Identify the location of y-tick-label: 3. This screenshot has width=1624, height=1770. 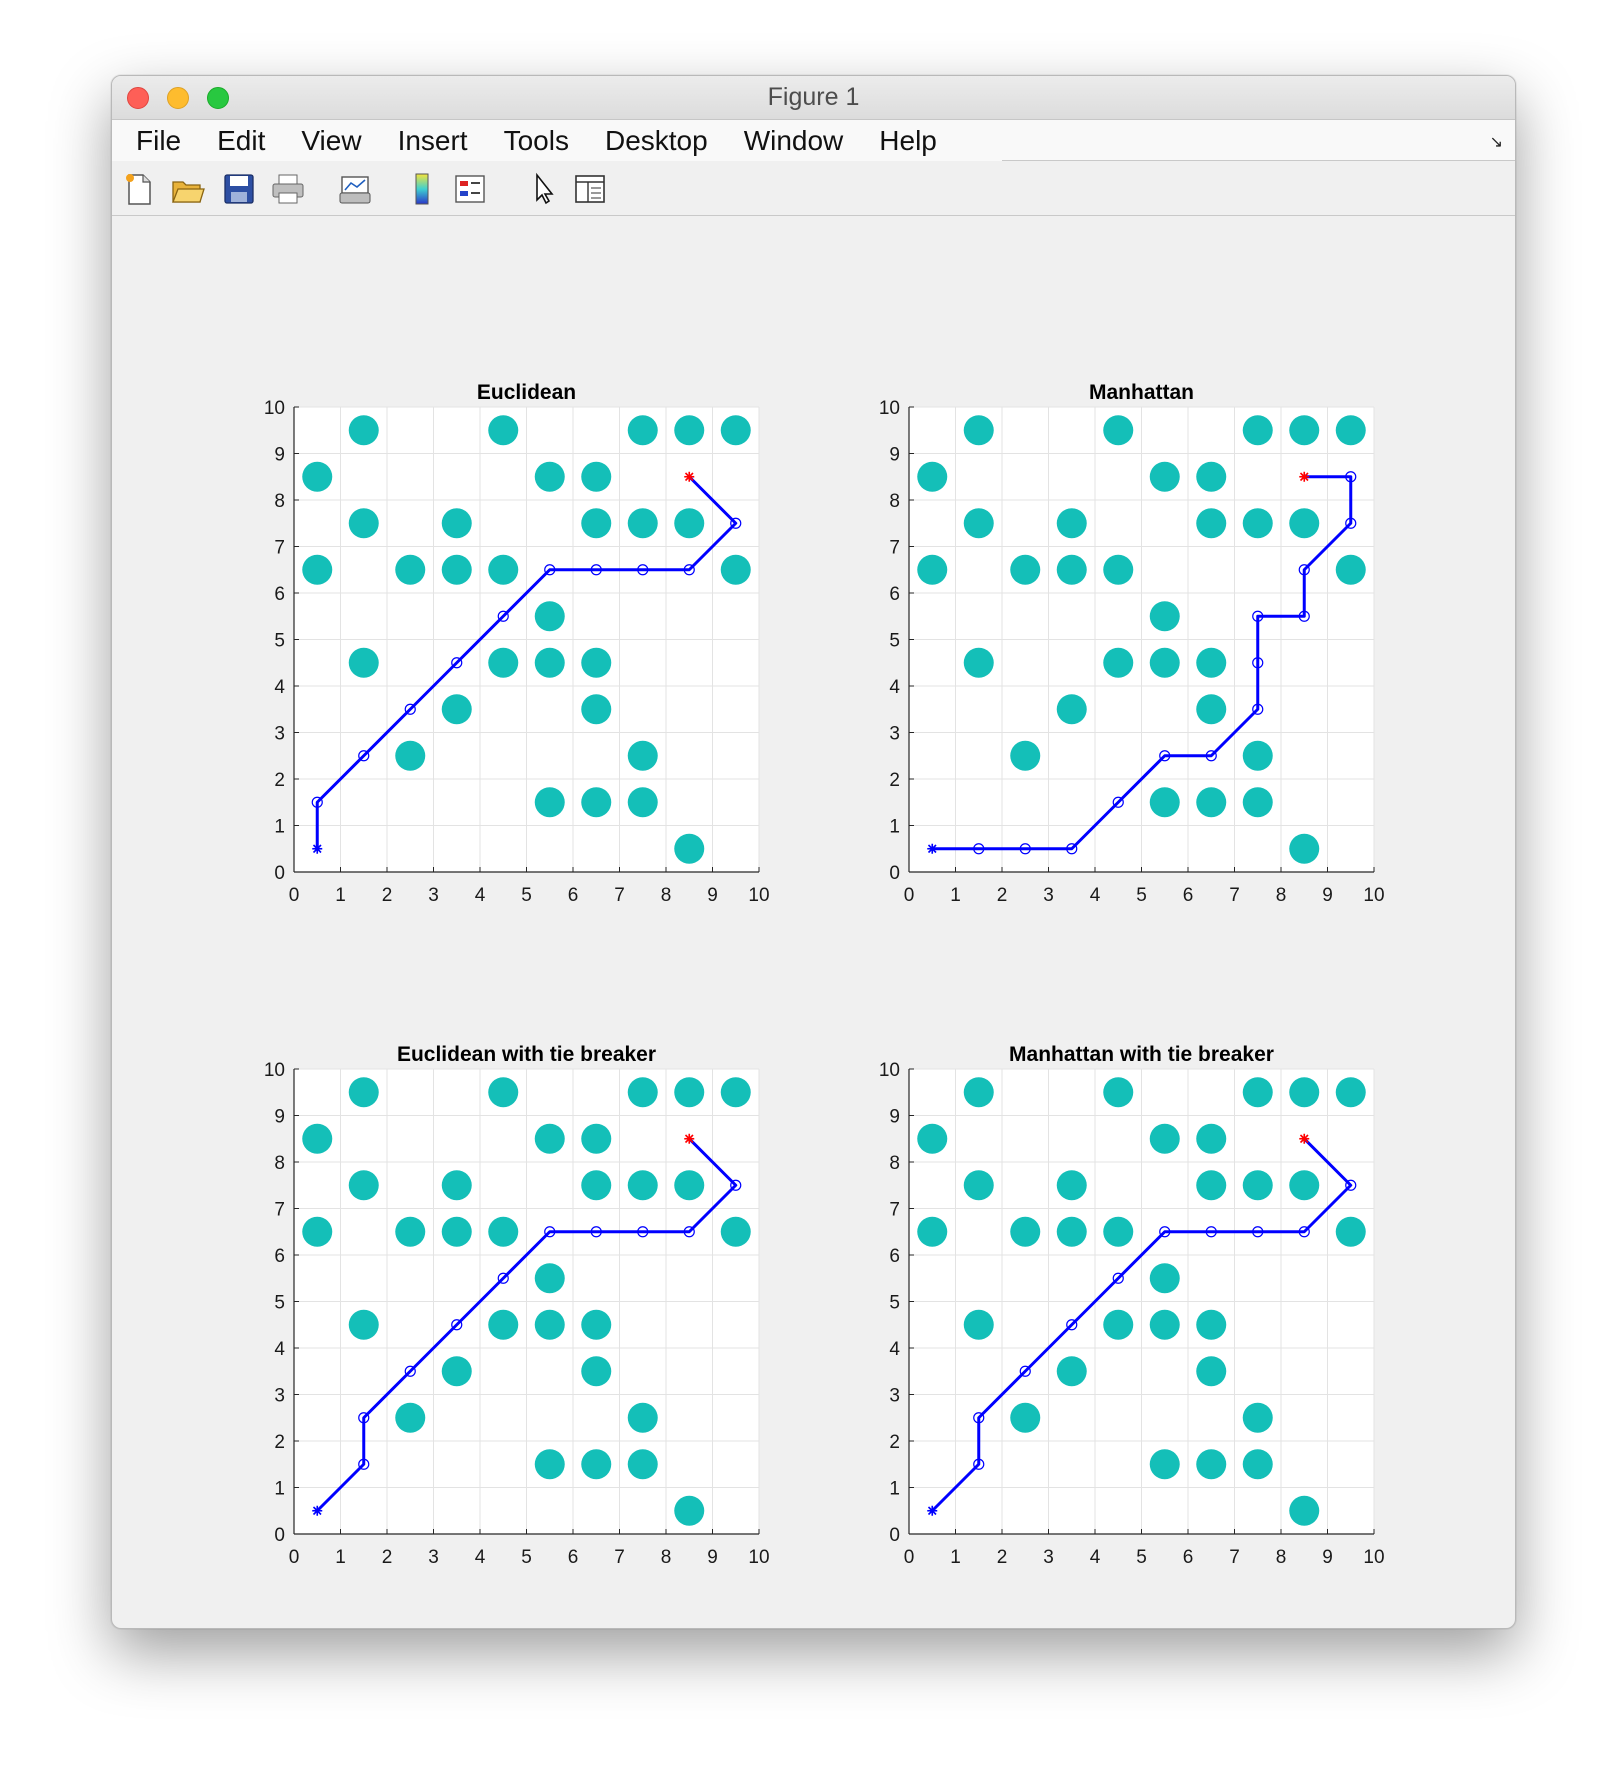
(894, 734).